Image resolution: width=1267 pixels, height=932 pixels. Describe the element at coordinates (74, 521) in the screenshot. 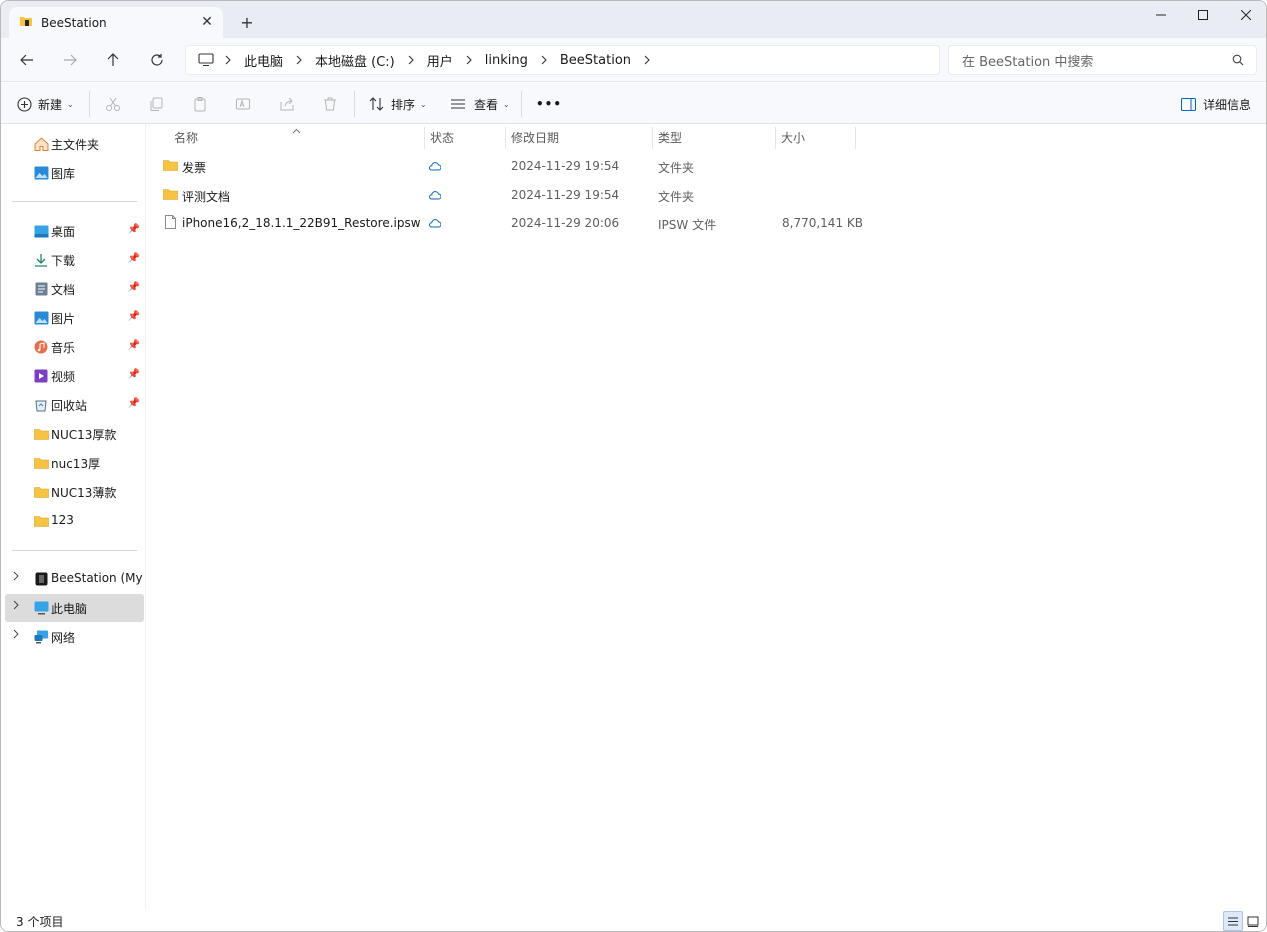

I see `sidebar-item-folder: 123` at that location.